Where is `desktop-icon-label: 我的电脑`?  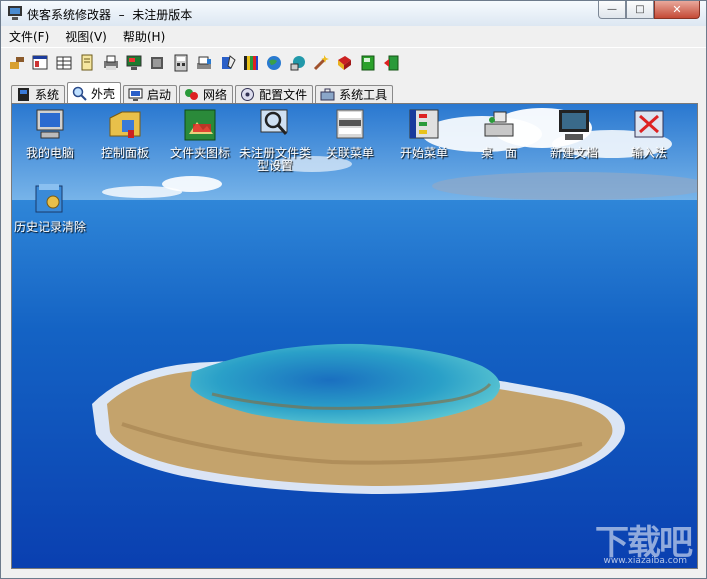
desktop-icon-label: 我的电脑 is located at coordinates (49, 153).